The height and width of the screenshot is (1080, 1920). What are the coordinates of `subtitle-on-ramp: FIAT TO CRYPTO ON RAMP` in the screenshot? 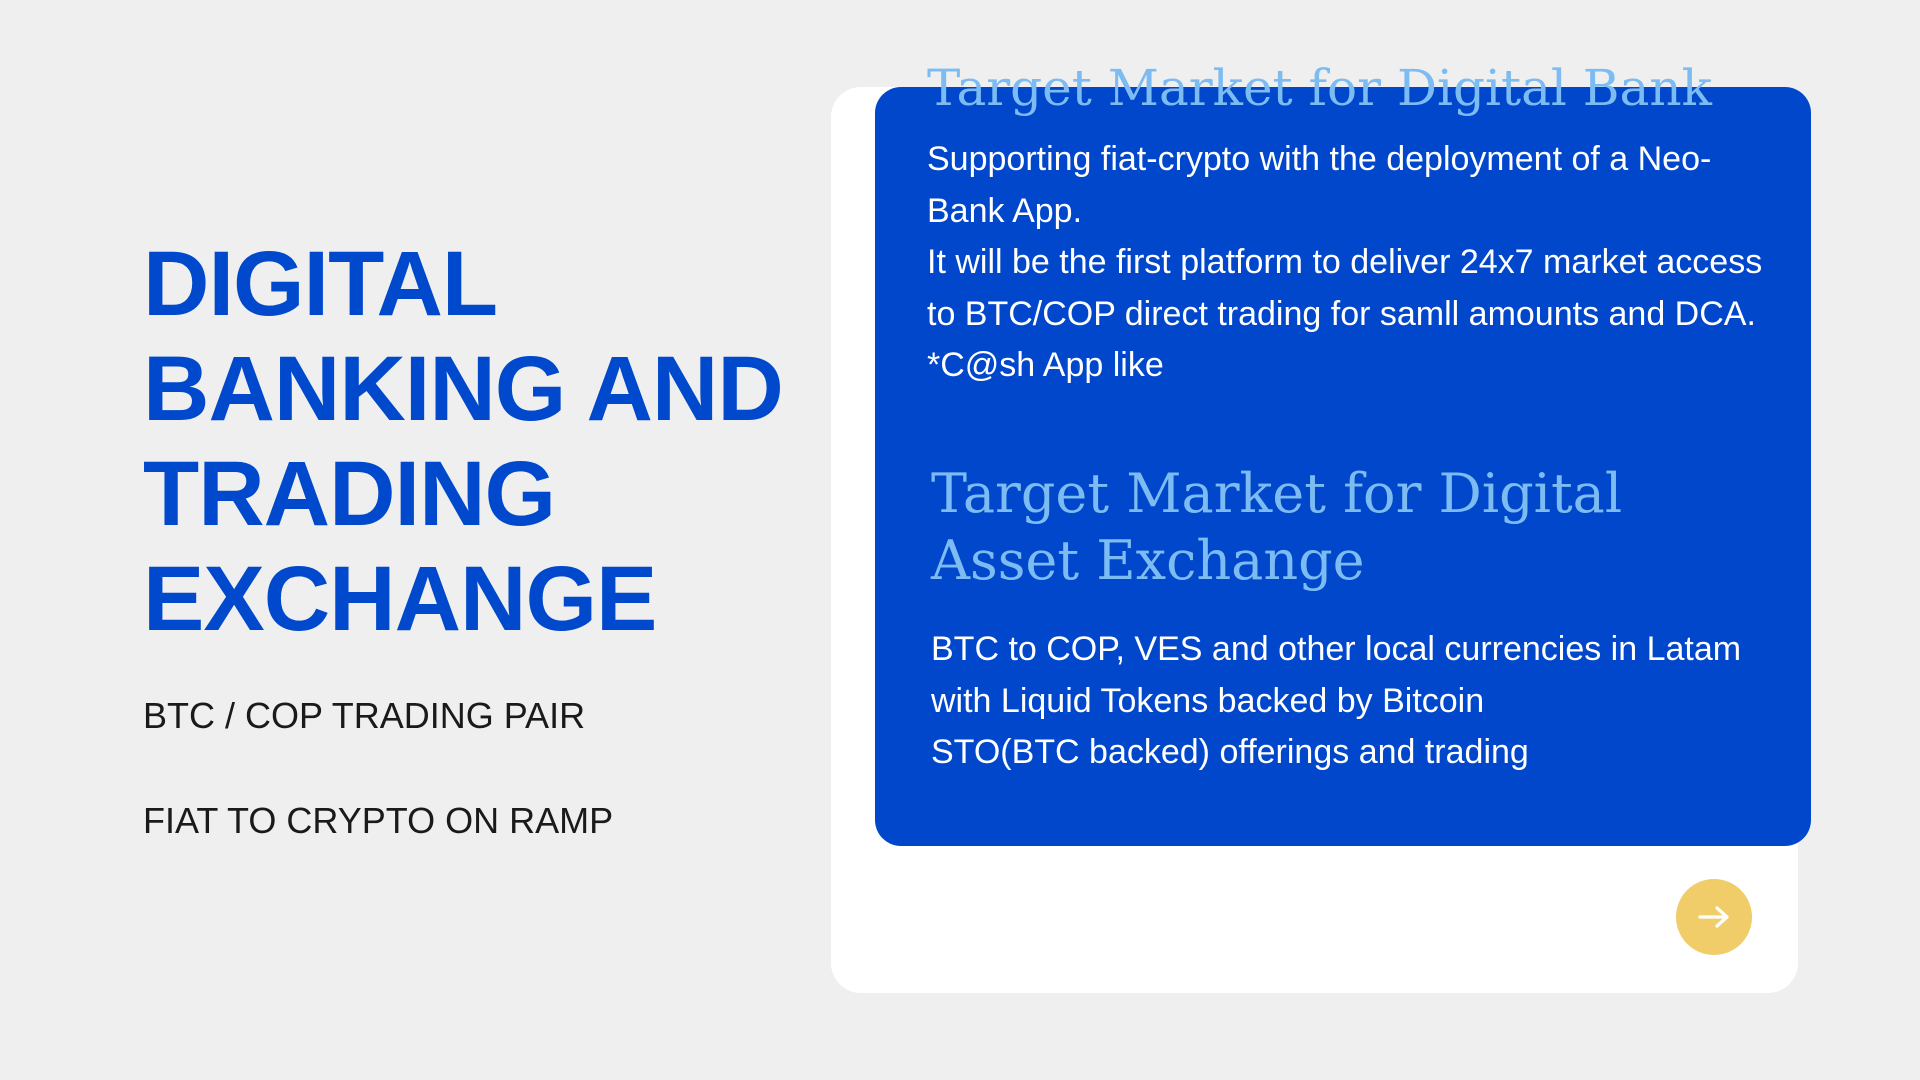 It's located at (378, 820).